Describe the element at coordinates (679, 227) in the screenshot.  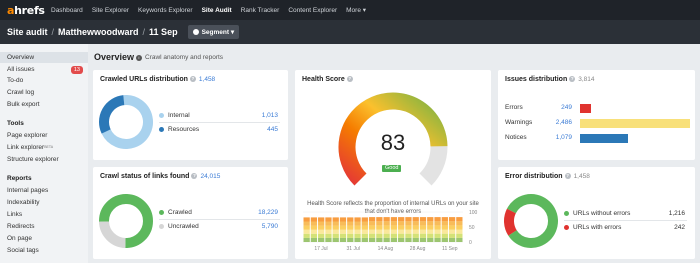
I see `value-urls-with-errors: 242` at that location.